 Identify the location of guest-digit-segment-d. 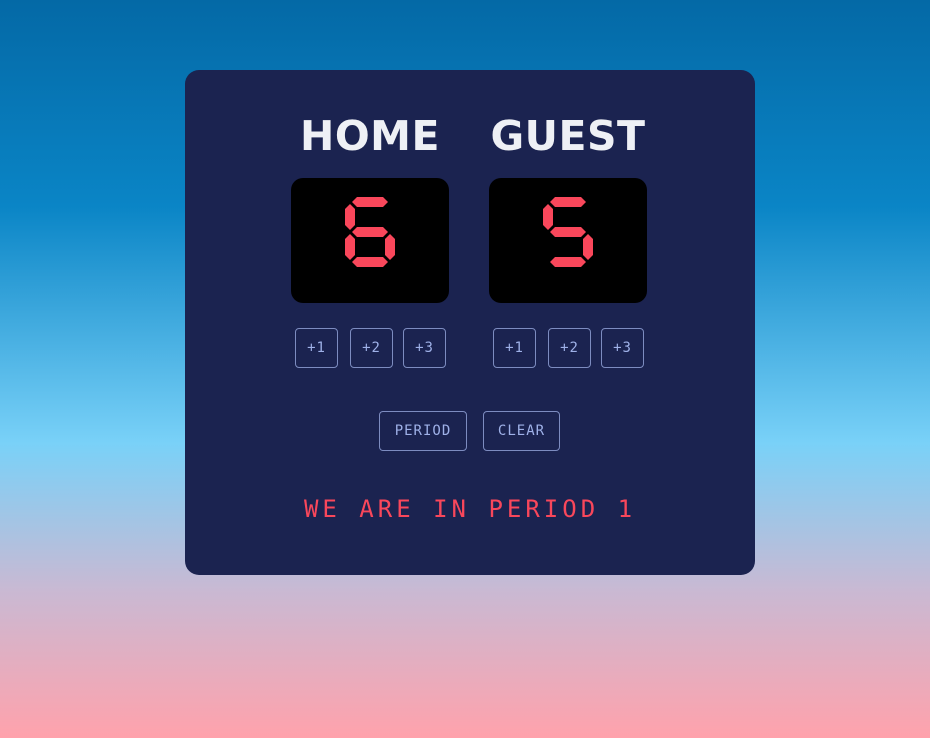
(568, 262).